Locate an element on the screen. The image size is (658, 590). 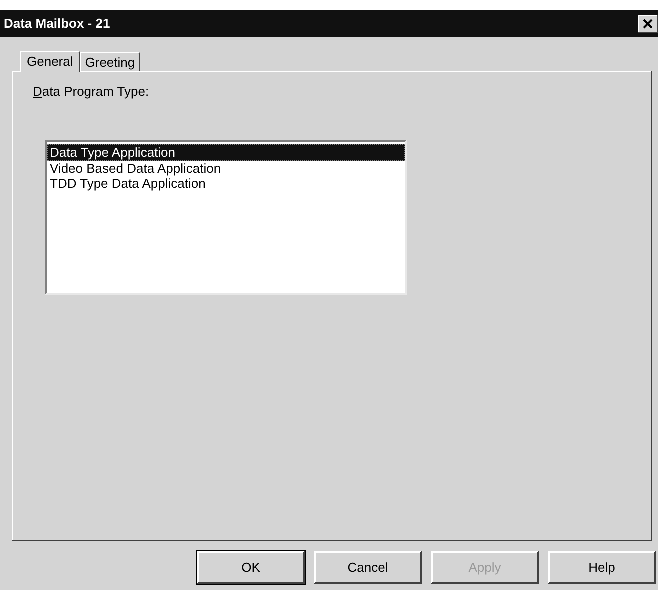
program-type-list: Data Type Application Video Based Data Application TDD Type Data Application is located at coordinates (226, 217).